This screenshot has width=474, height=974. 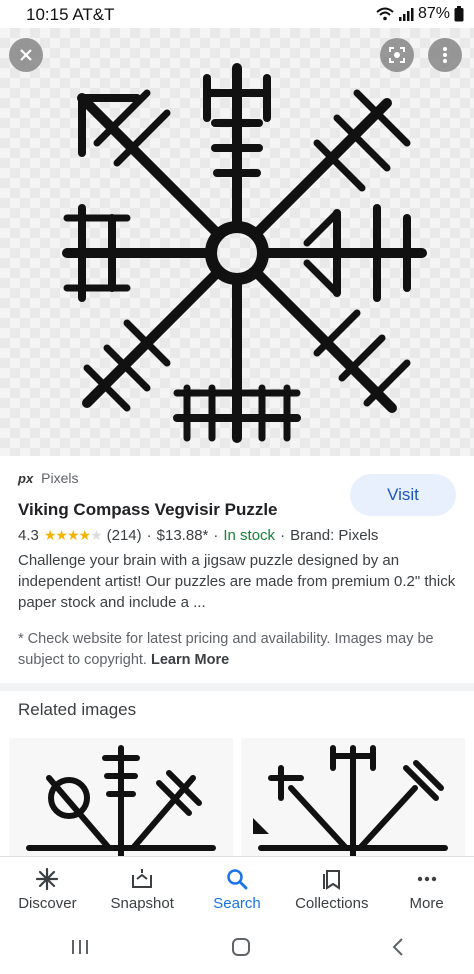 What do you see at coordinates (433, 13) in the screenshot?
I see `battery-level: 87%` at bounding box center [433, 13].